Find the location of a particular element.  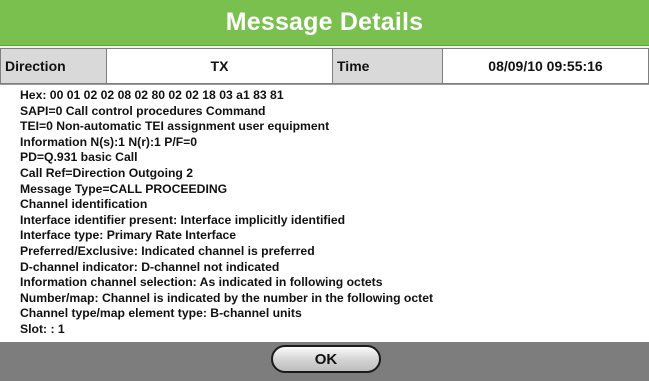

title-bar: Message Details is located at coordinates (324, 23).